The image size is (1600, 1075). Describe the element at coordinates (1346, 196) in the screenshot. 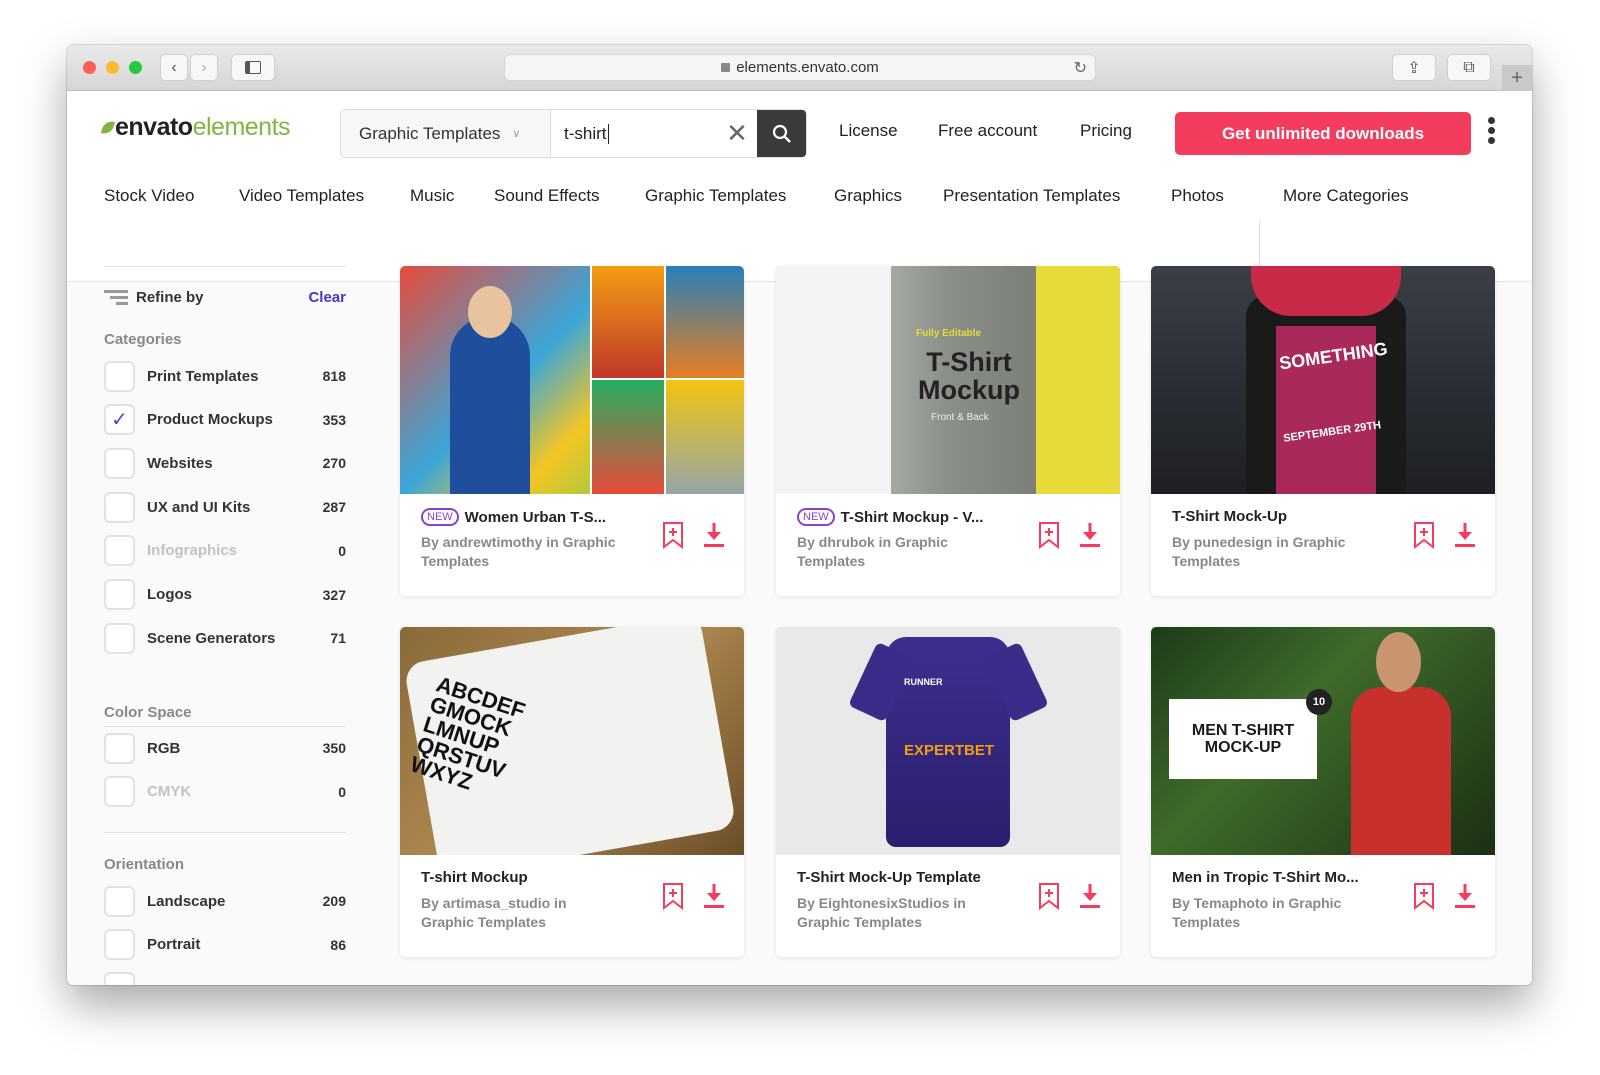

I see `nav-more-categories: More Categories` at that location.